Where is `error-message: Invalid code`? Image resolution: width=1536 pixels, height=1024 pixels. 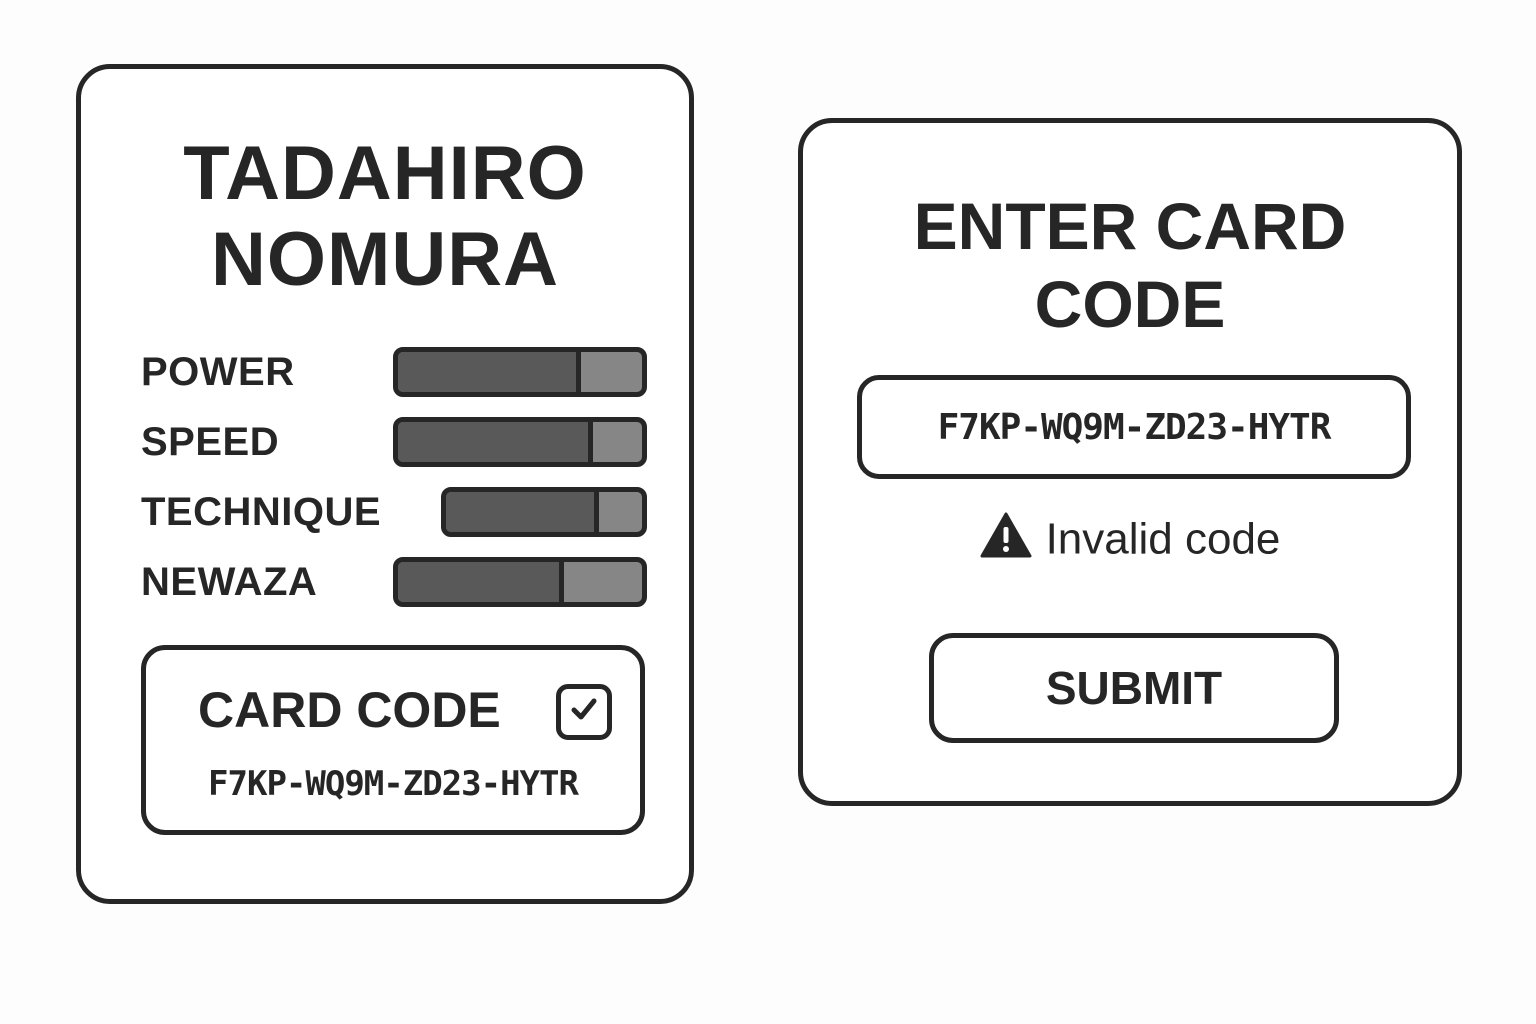
error-message: Invalid code is located at coordinates (1130, 537).